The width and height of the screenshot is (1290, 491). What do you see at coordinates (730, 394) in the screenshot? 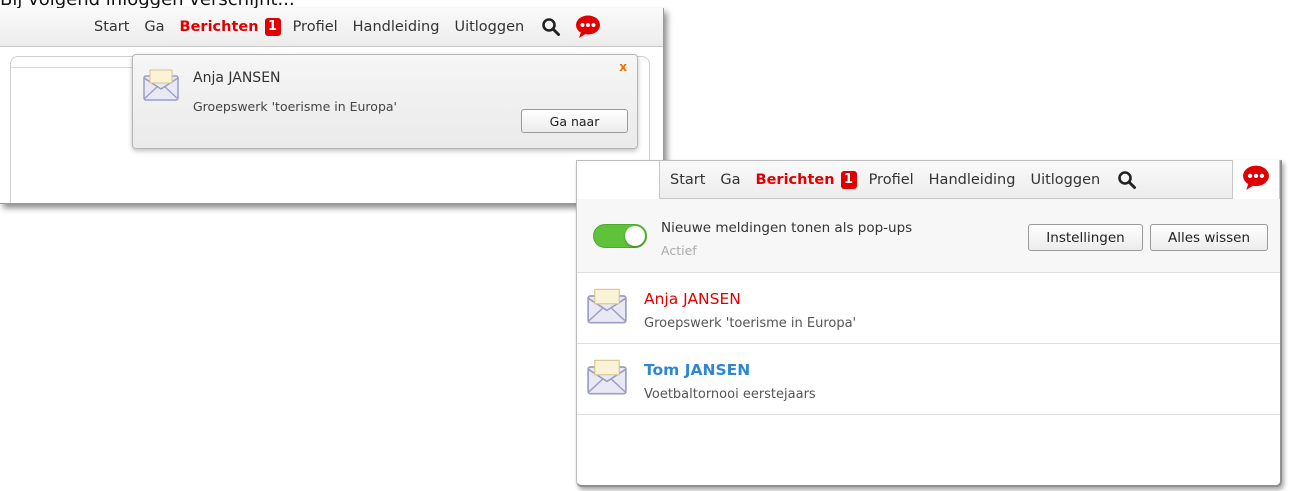
I see `message-subject: Voetbaltornooi eerstejaars` at bounding box center [730, 394].